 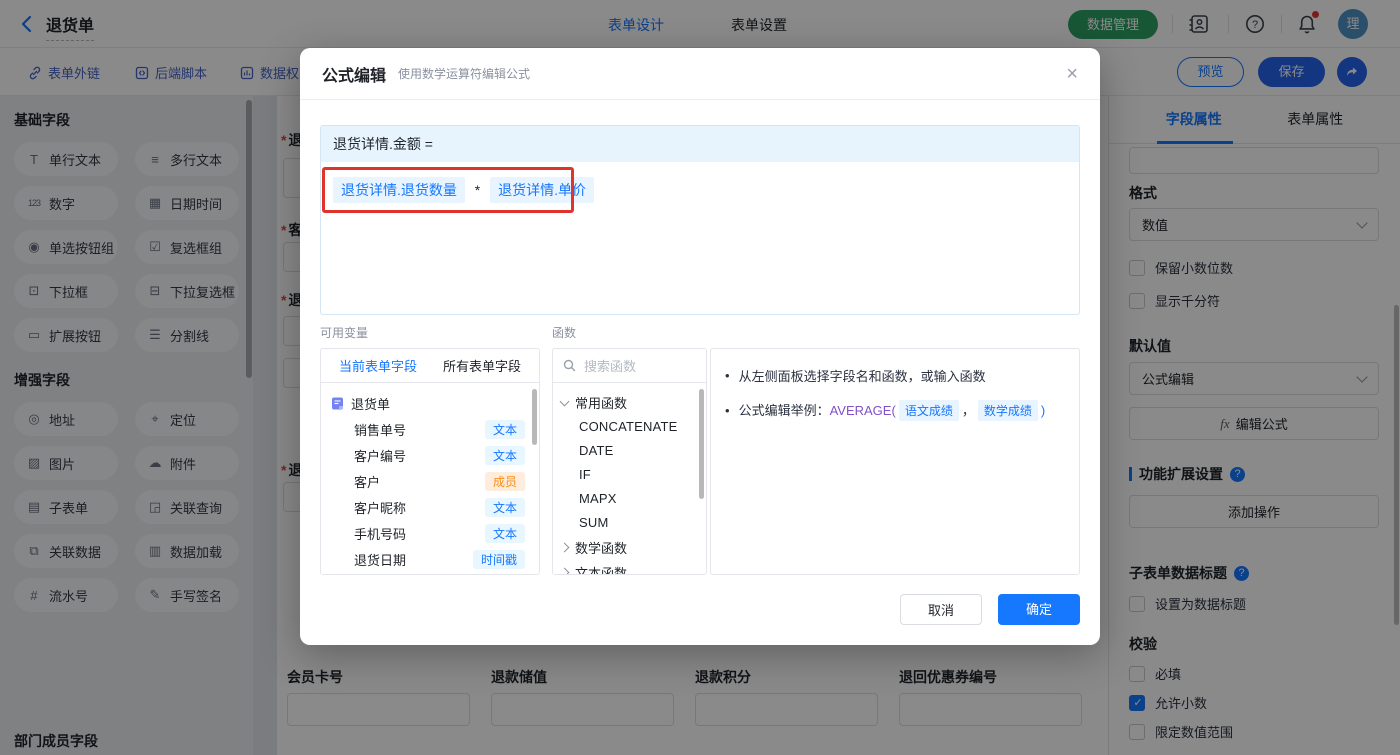 I want to click on function-group-math: 数学函数, so click(x=629, y=547).